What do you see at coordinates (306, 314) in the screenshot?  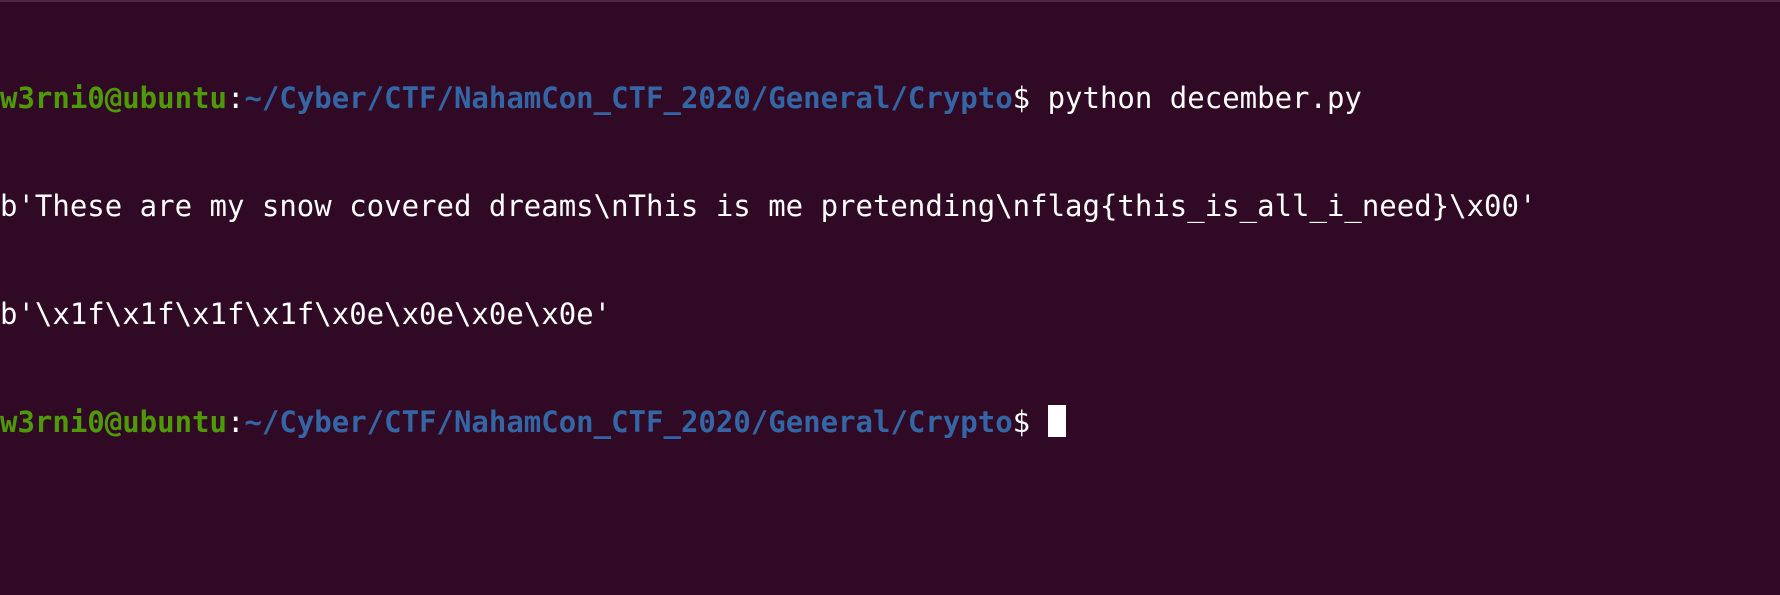 I see `output-line: b'\x1f\x1f\x1f\x1f\x0e\x0e\x0e\x0e'` at bounding box center [306, 314].